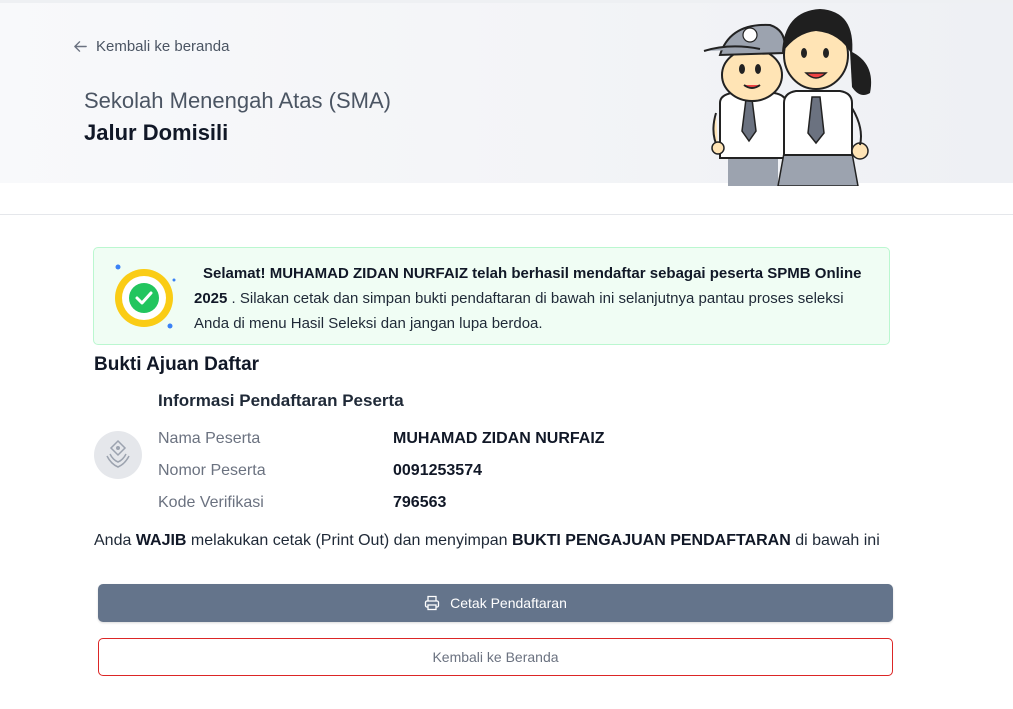  Describe the element at coordinates (237, 100) in the screenshot. I see `school-level-title: Sekolah Menengah Atas (SMA)` at that location.